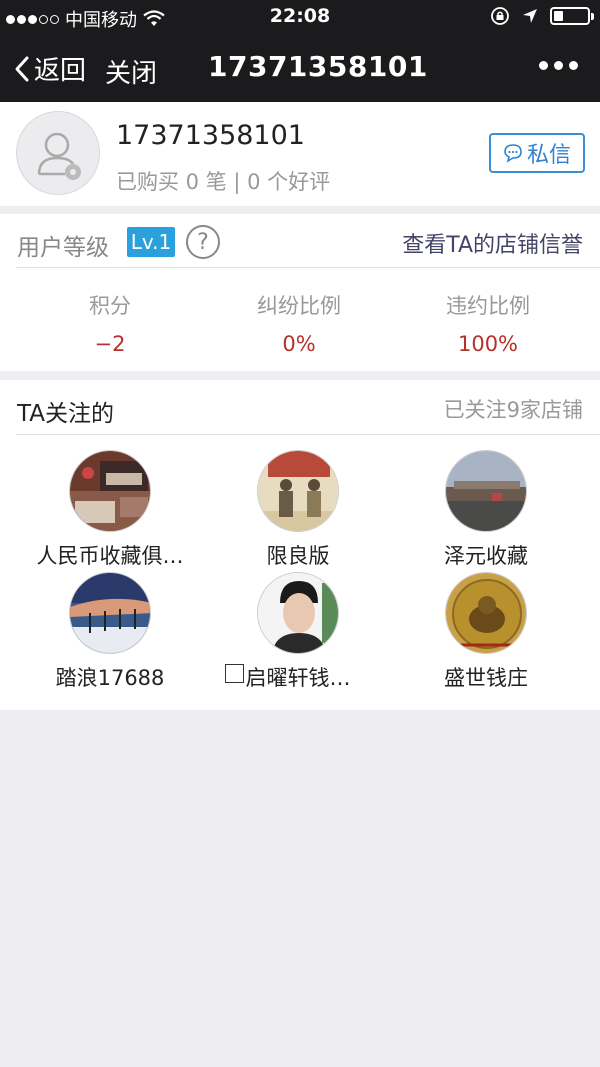 Image resolution: width=600 pixels, height=1067 pixels. I want to click on shop-item: 限良版, so click(298, 510).